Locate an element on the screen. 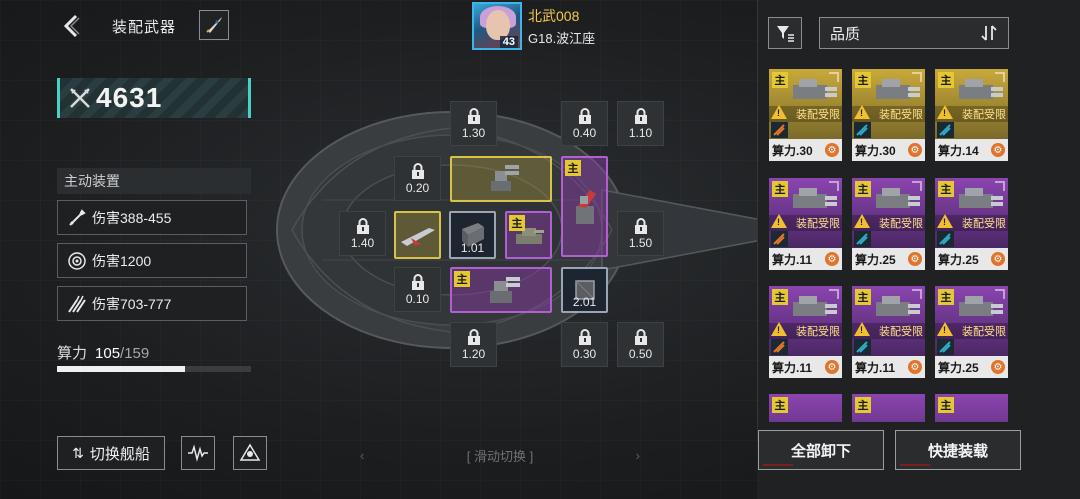  weapon-slot-gold-top is located at coordinates (501, 179).